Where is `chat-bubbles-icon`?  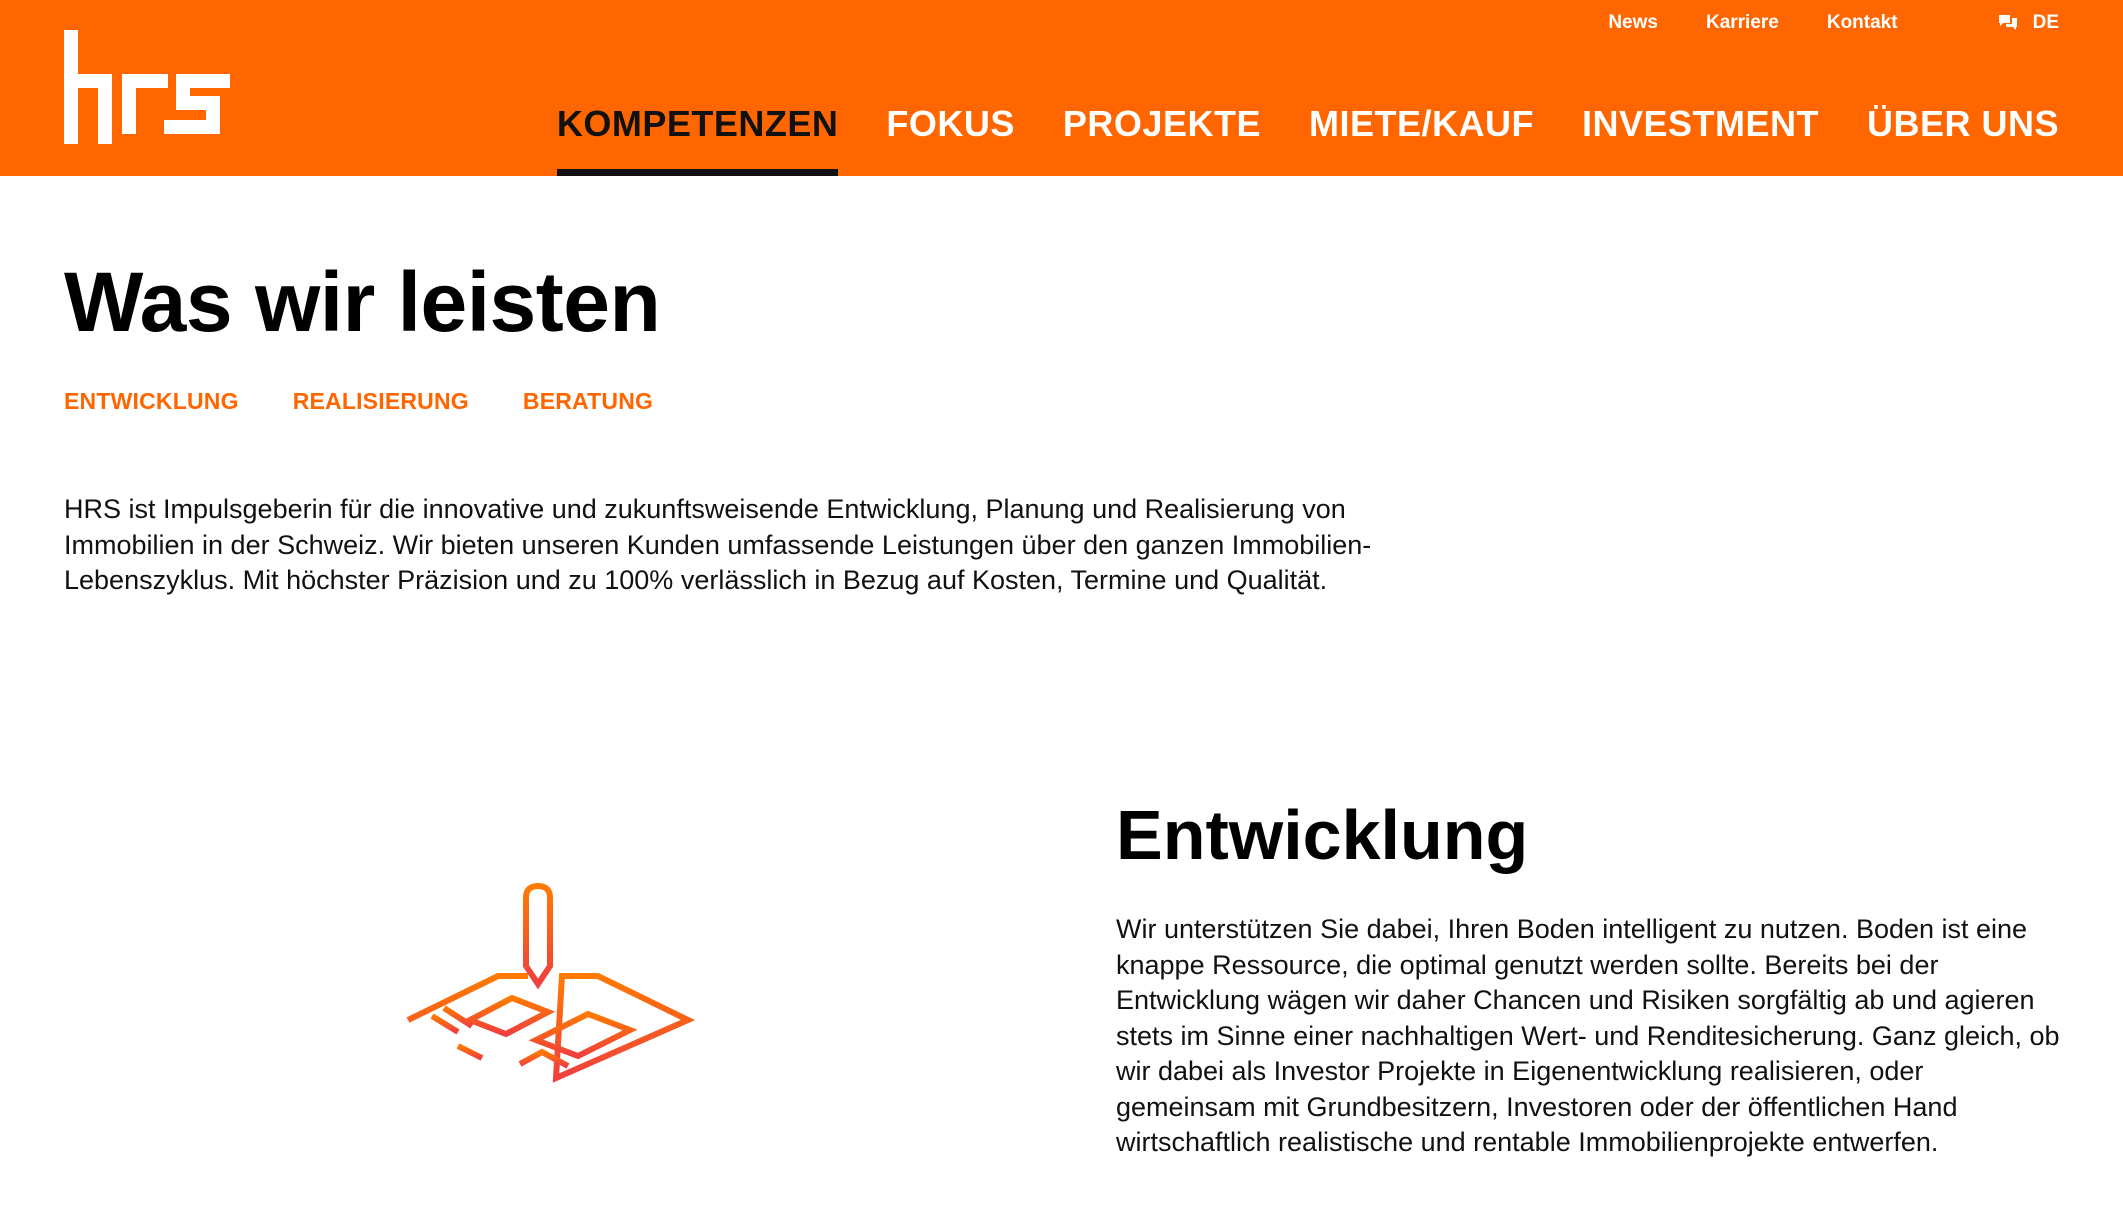
chat-bubbles-icon is located at coordinates (2008, 23).